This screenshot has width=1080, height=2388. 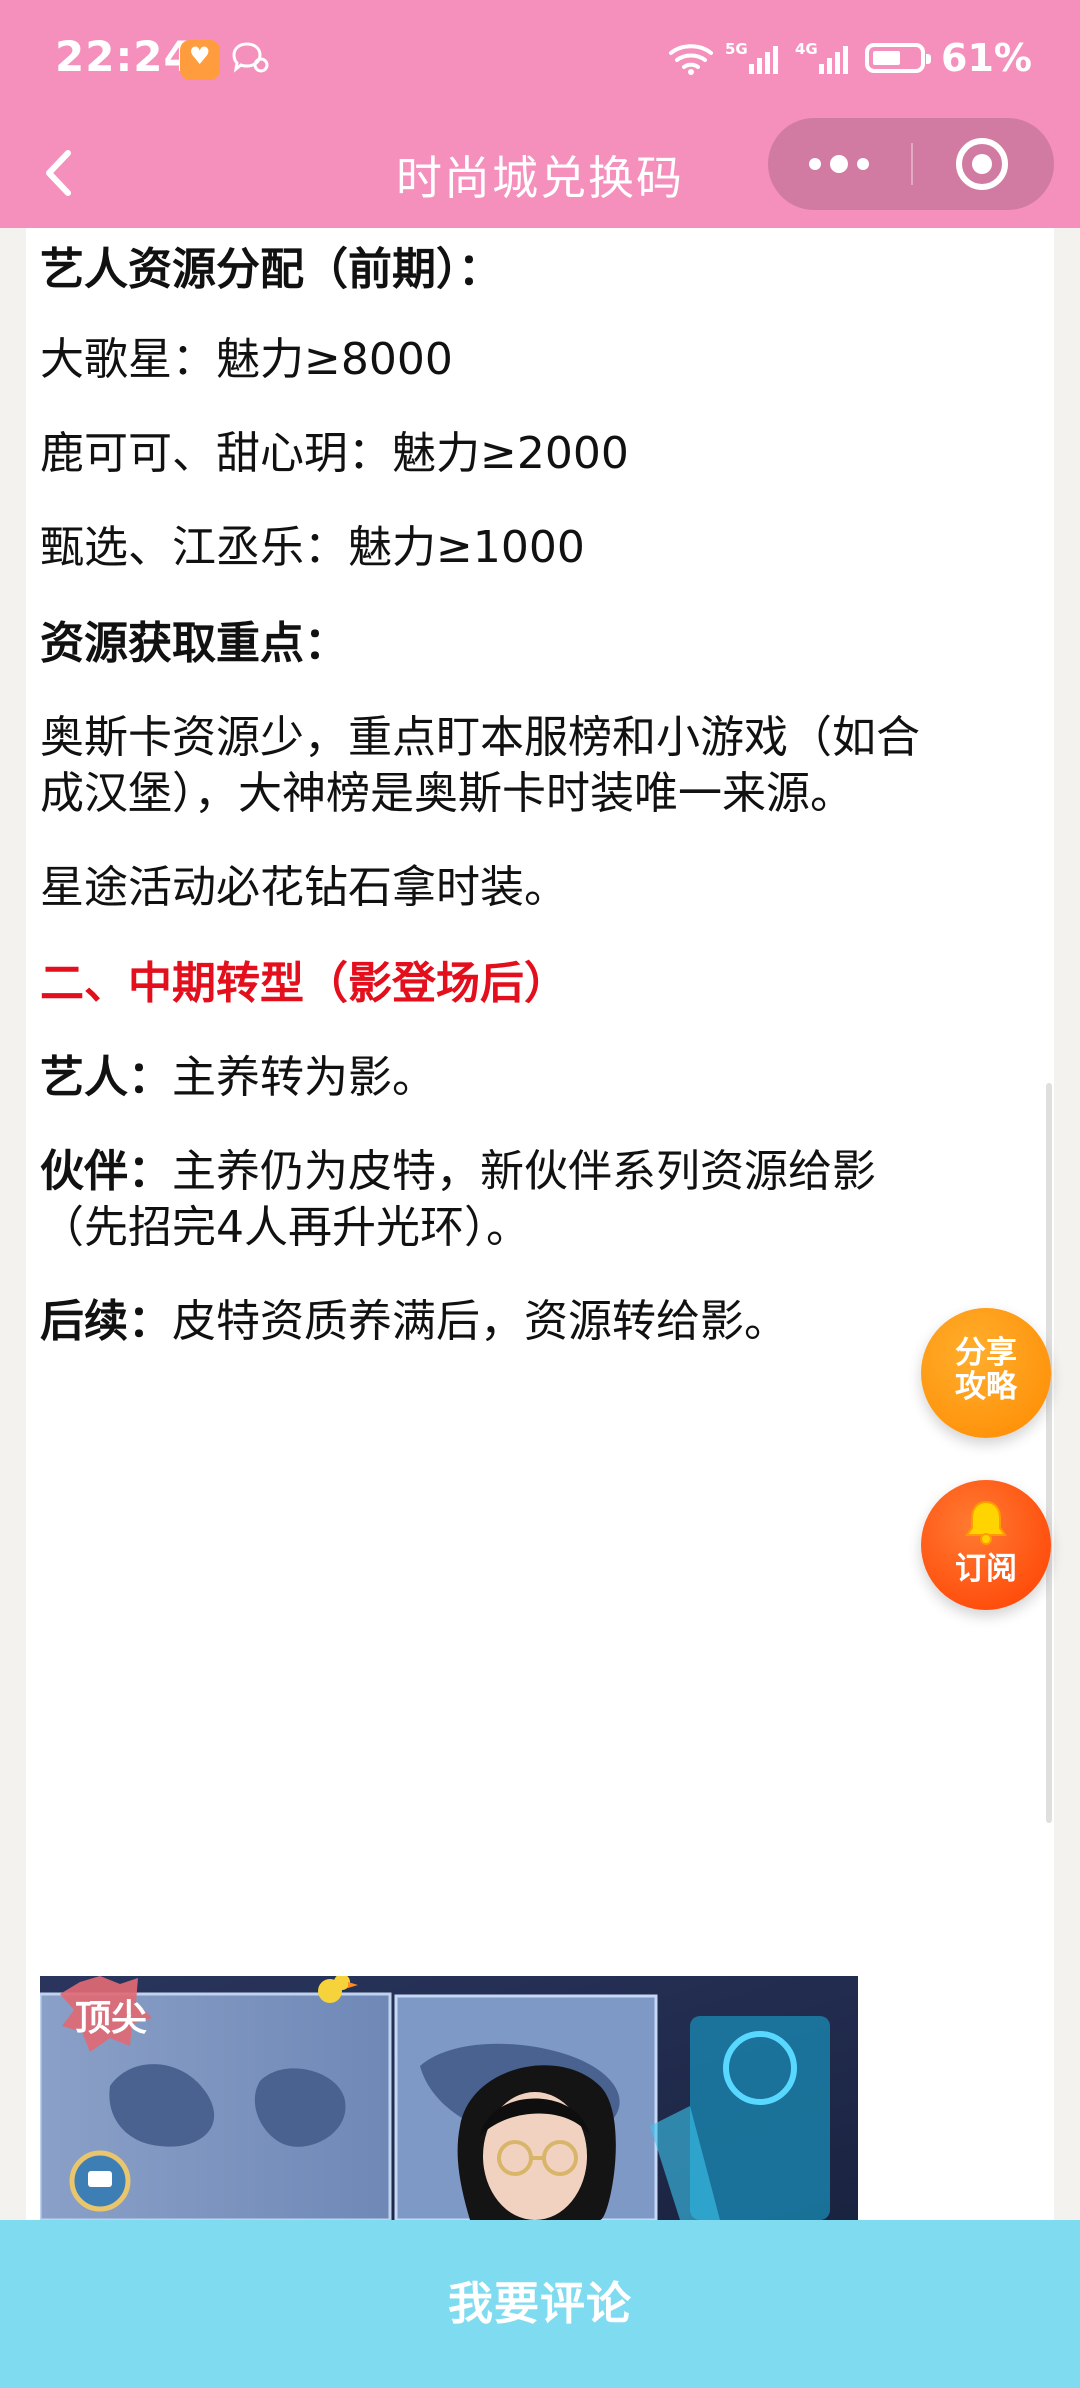 I want to click on share-label-line2: 攻略, so click(x=986, y=1387).